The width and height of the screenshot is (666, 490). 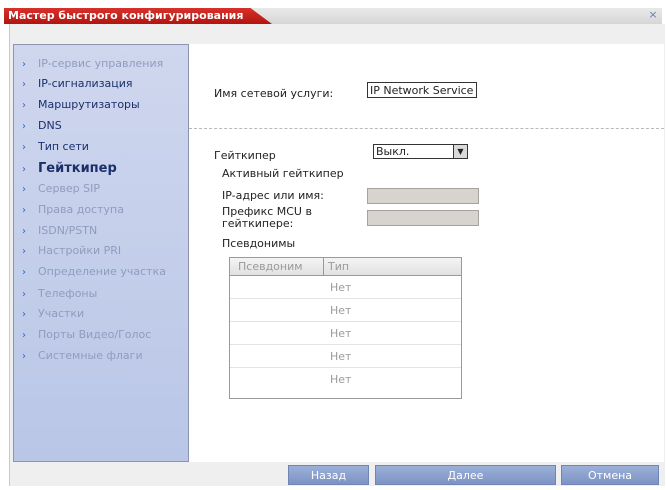 I want to click on cancel-button: Отмена, so click(x=610, y=475).